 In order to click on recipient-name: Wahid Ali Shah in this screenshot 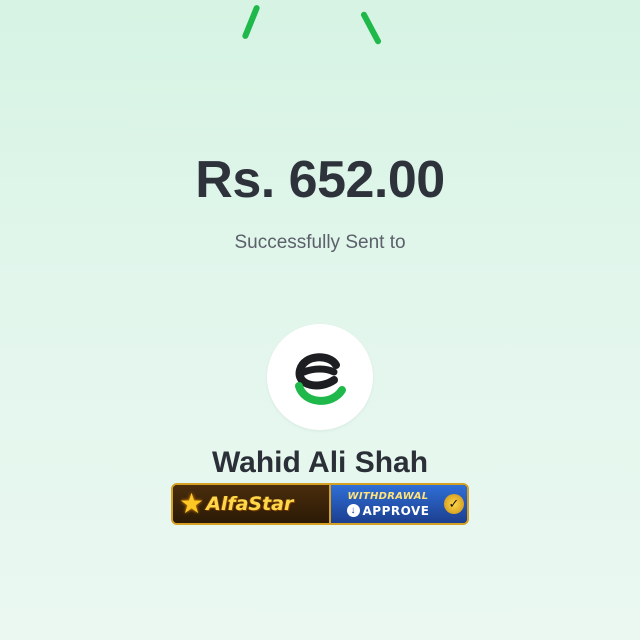, I will do `click(320, 462)`.